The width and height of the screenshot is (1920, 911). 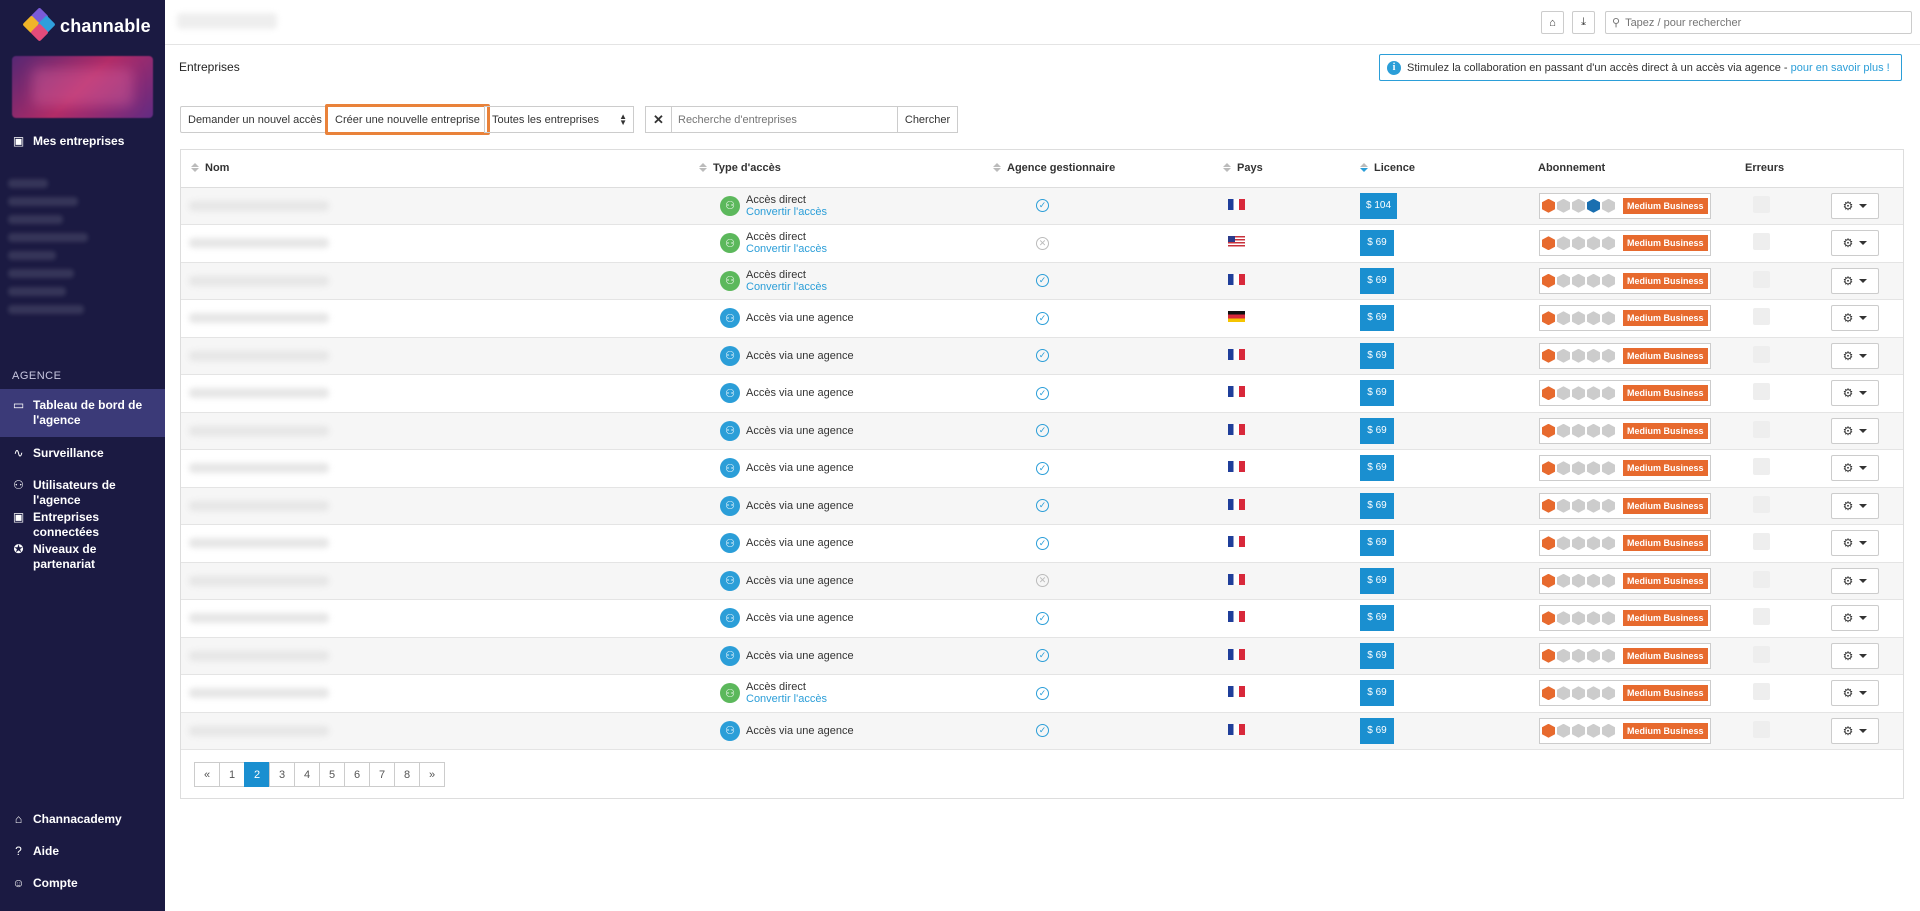 I want to click on convert-access-link: Convertir l'accès, so click(x=786, y=287).